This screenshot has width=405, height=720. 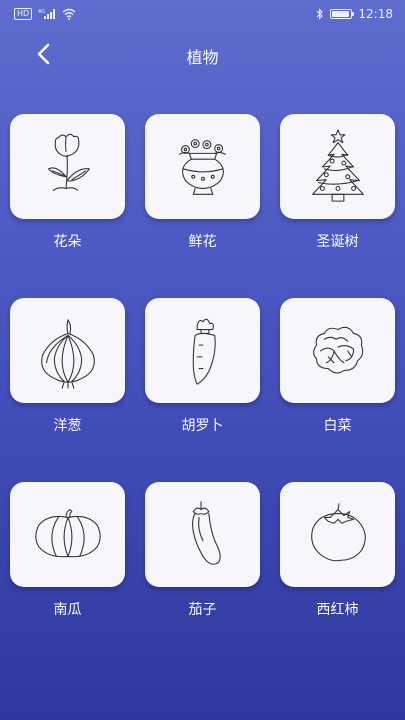 I want to click on item-label: 西红柿, so click(x=337, y=610).